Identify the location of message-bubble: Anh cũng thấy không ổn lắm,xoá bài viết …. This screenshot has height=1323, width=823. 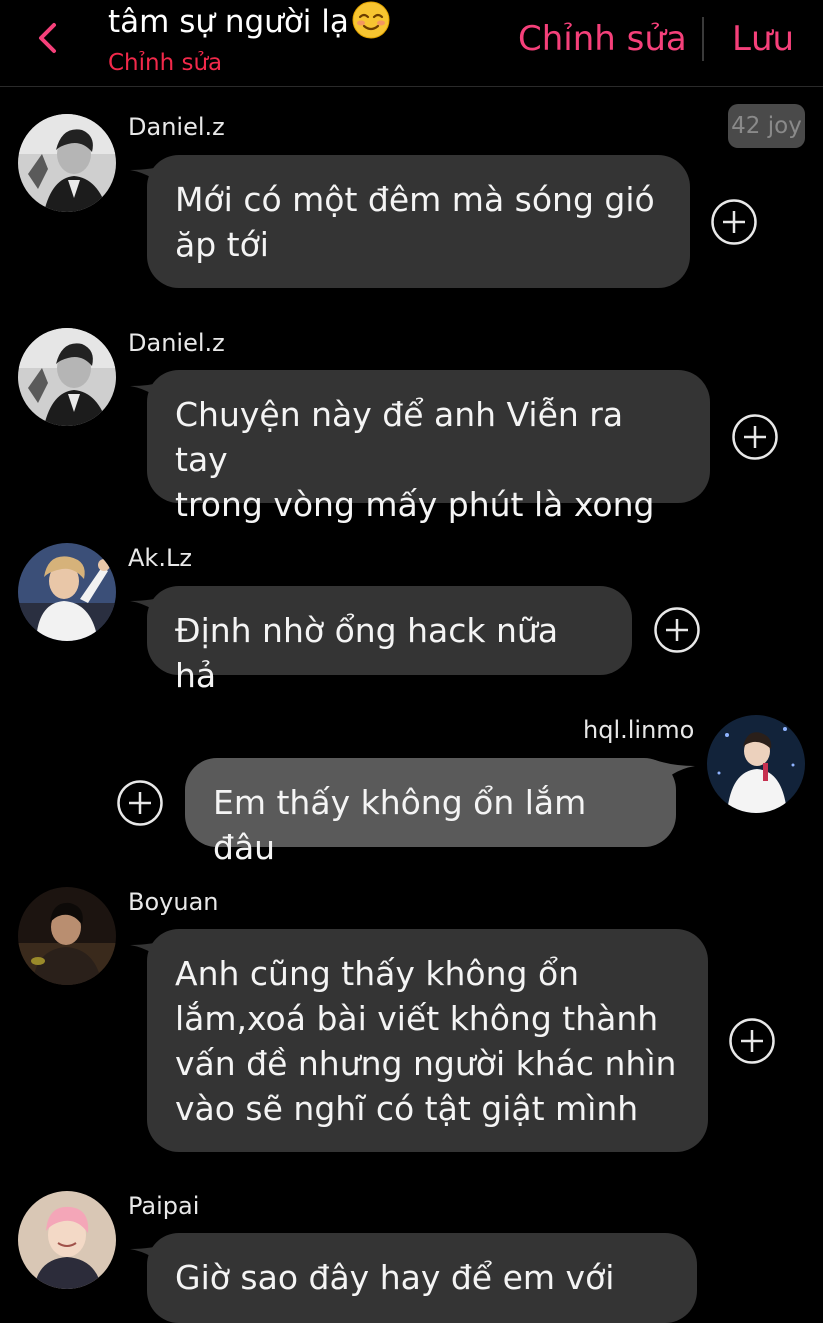
(427, 1040).